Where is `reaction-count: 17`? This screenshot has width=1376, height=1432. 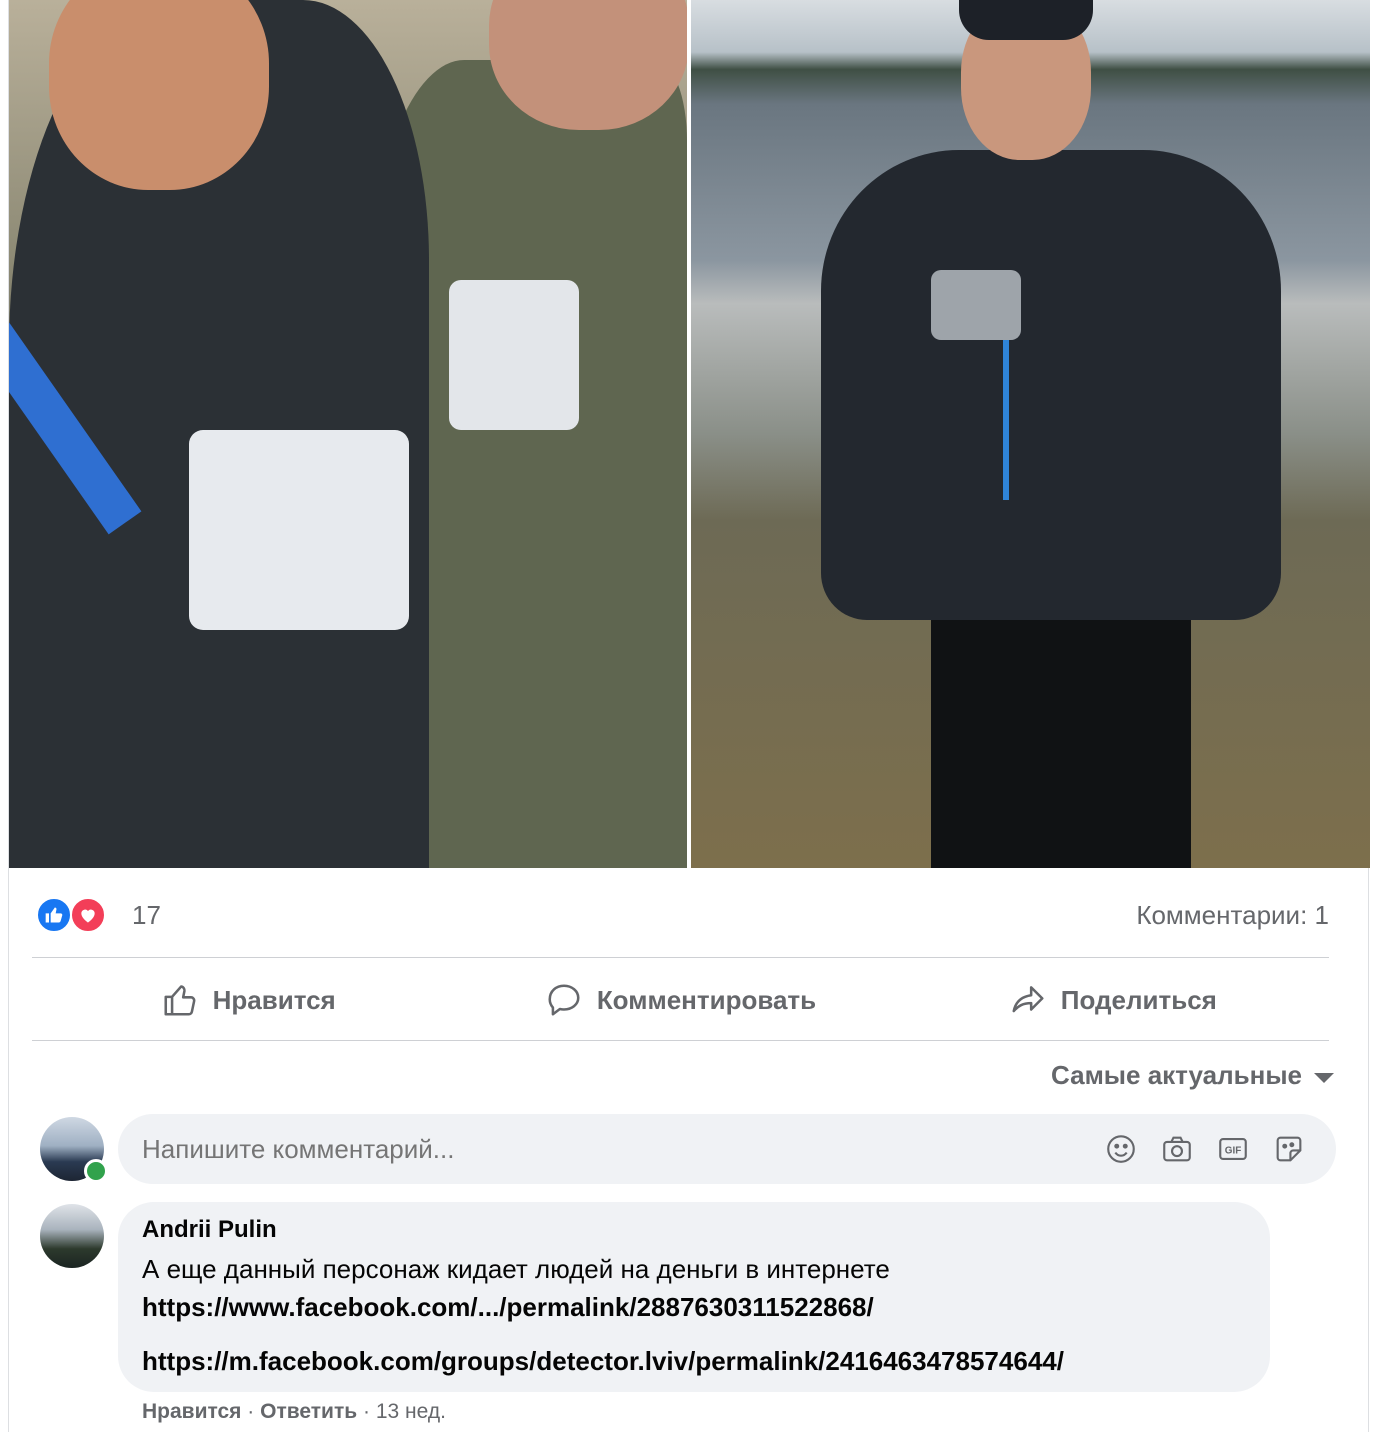 reaction-count: 17 is located at coordinates (146, 915).